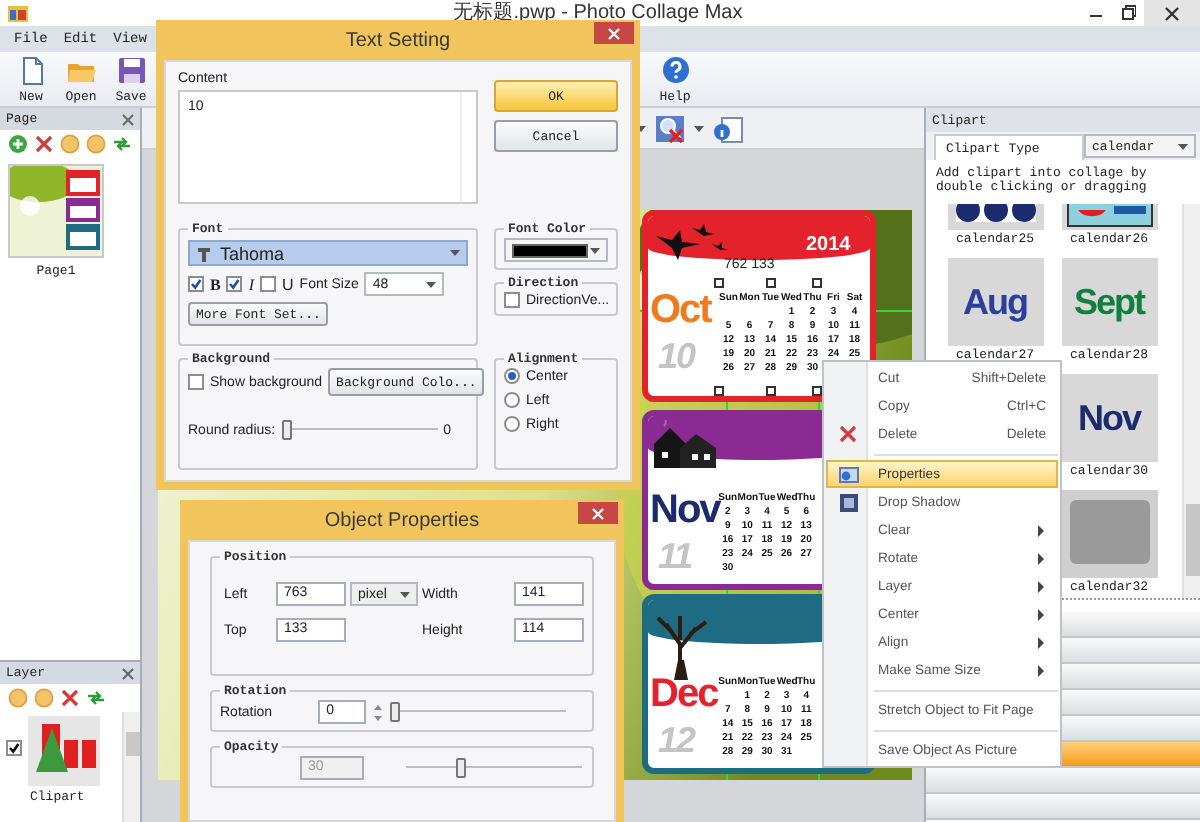 This screenshot has height=822, width=1200. Describe the element at coordinates (598, 13) in the screenshot. I see `window-title: 无标题.pwp - Photo Collage Max` at that location.